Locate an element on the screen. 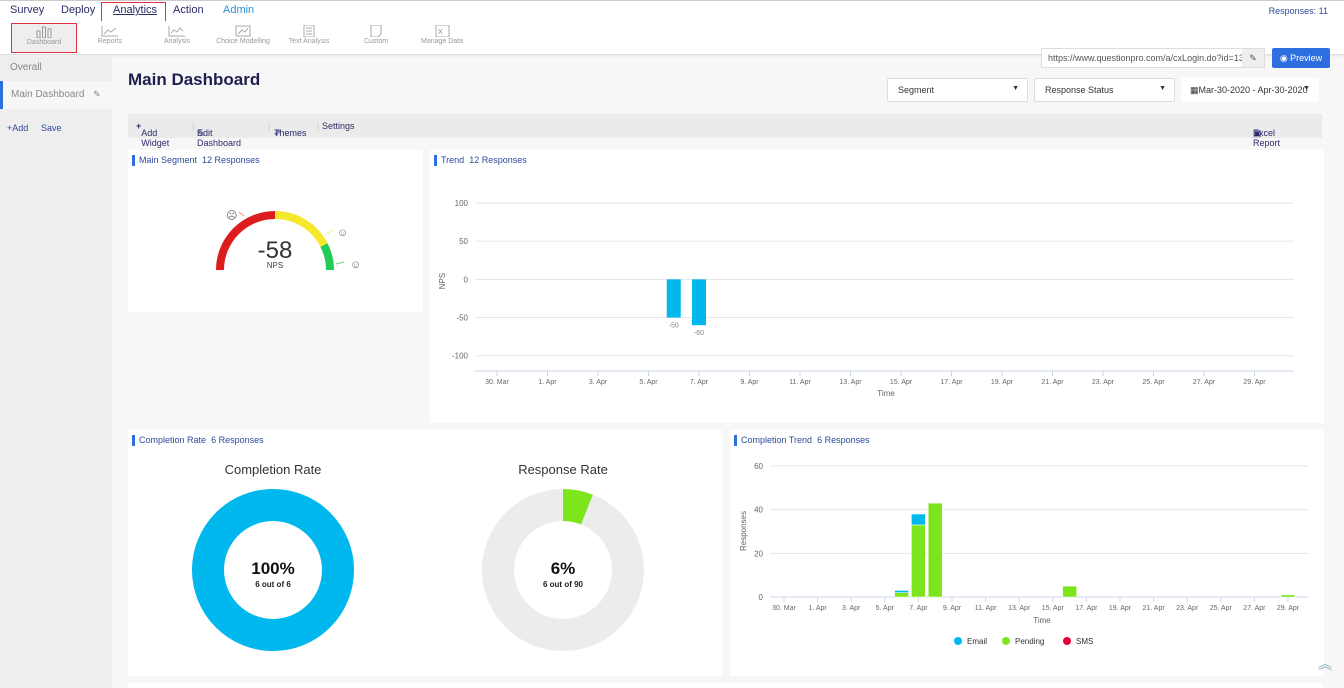 The width and height of the screenshot is (1344, 688). sidebar: Overall Main Dashboard ✎ +Add Save is located at coordinates (56, 371).